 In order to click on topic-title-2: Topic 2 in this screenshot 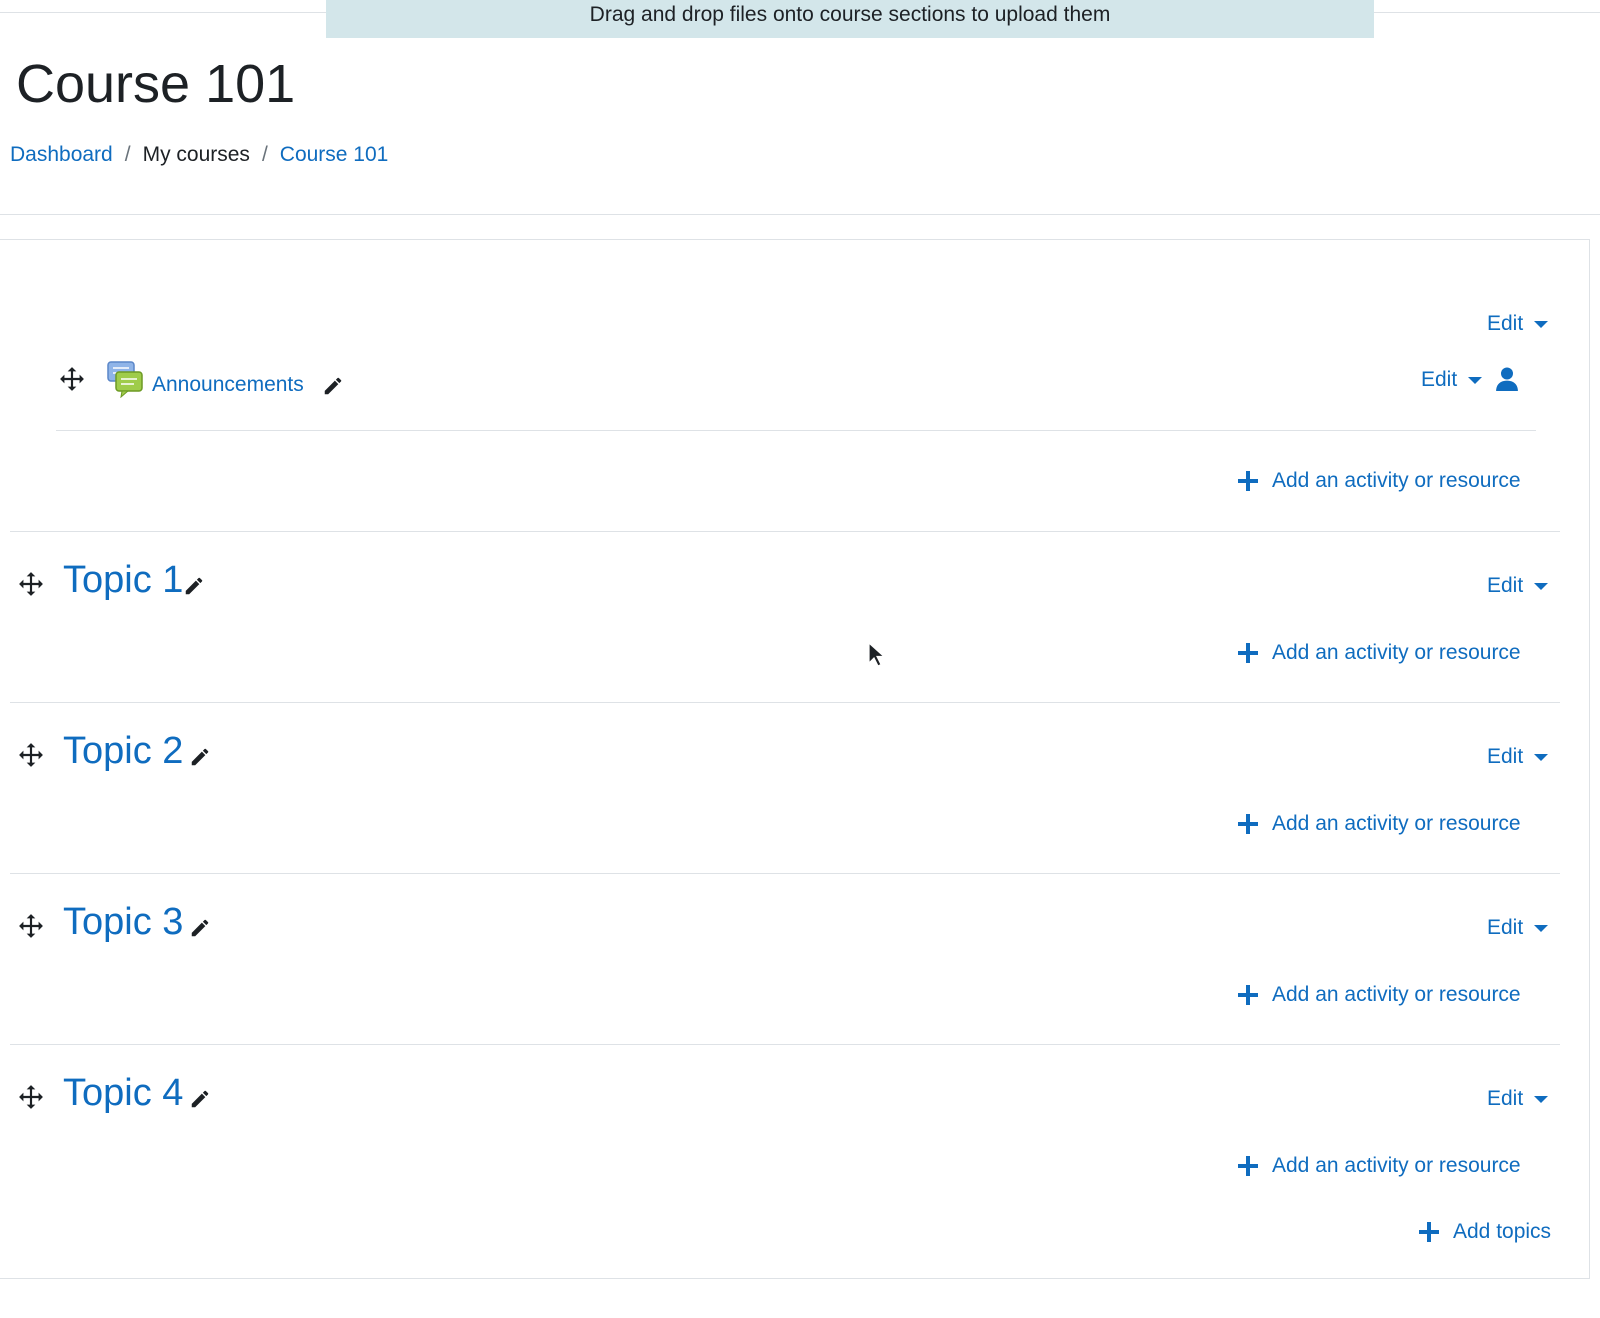, I will do `click(123, 751)`.